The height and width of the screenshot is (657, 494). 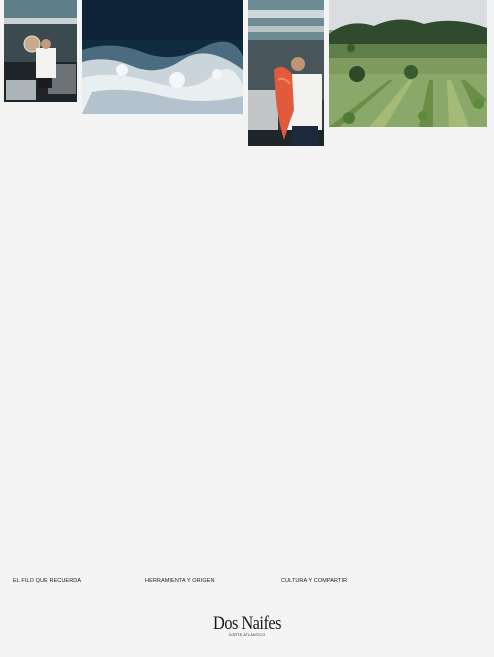 What do you see at coordinates (180, 581) in the screenshot?
I see `nav-link-herramienta-y-origen: HERRAMIENTA Y ORIGEN` at bounding box center [180, 581].